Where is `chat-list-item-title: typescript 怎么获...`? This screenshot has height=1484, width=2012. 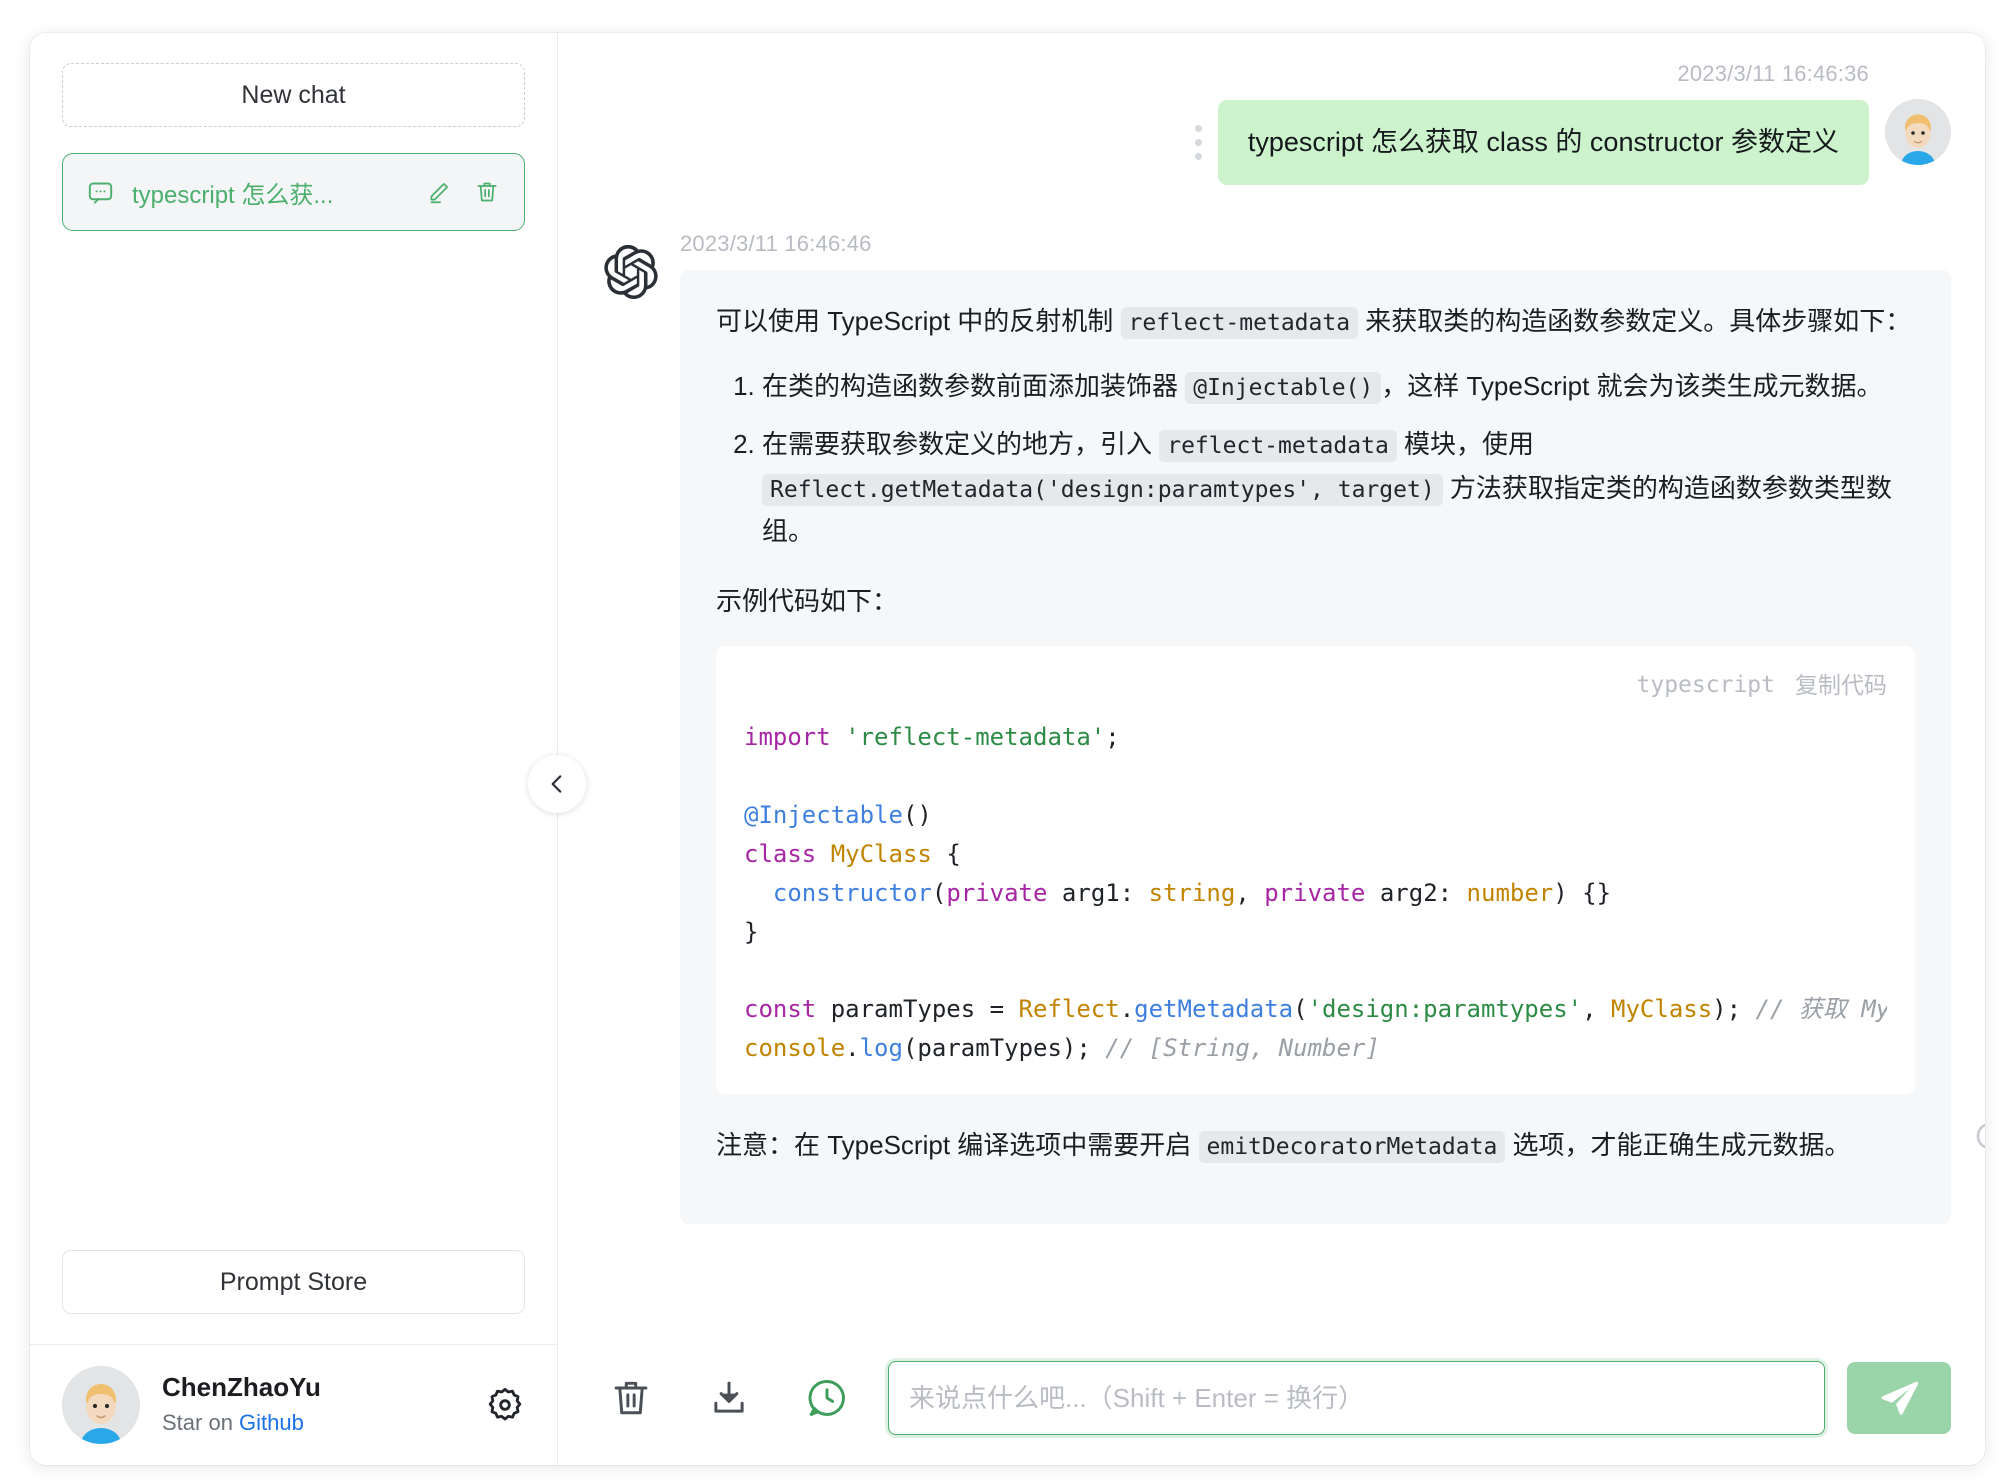
chat-list-item-title: typescript 怎么获... is located at coordinates (233, 195).